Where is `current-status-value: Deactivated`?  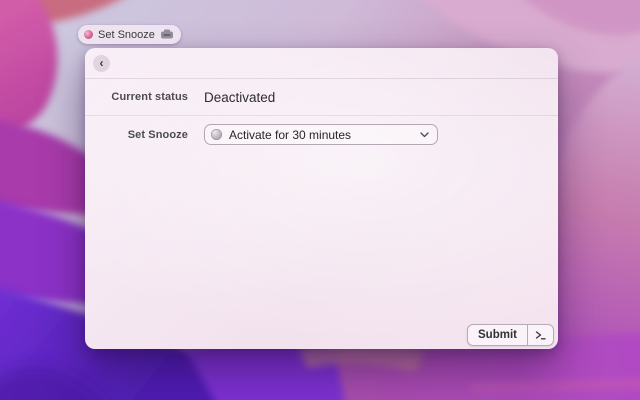
current-status-value: Deactivated is located at coordinates (240, 97).